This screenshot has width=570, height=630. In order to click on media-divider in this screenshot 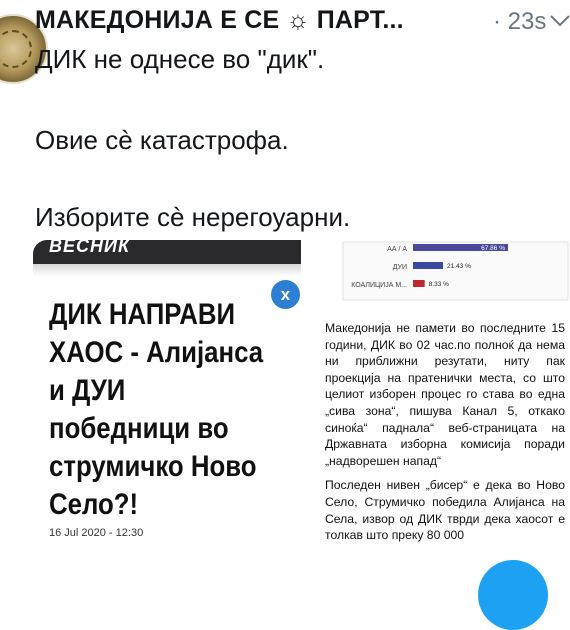, I will do `click(307, 395)`.